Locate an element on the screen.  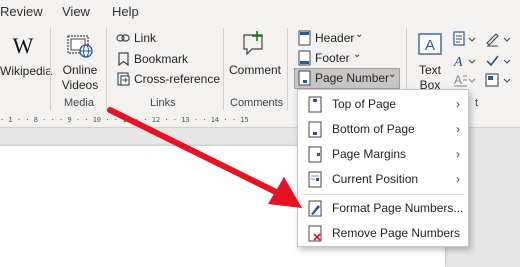
menu-item-top-of-page: Top of Page › is located at coordinates (383, 104).